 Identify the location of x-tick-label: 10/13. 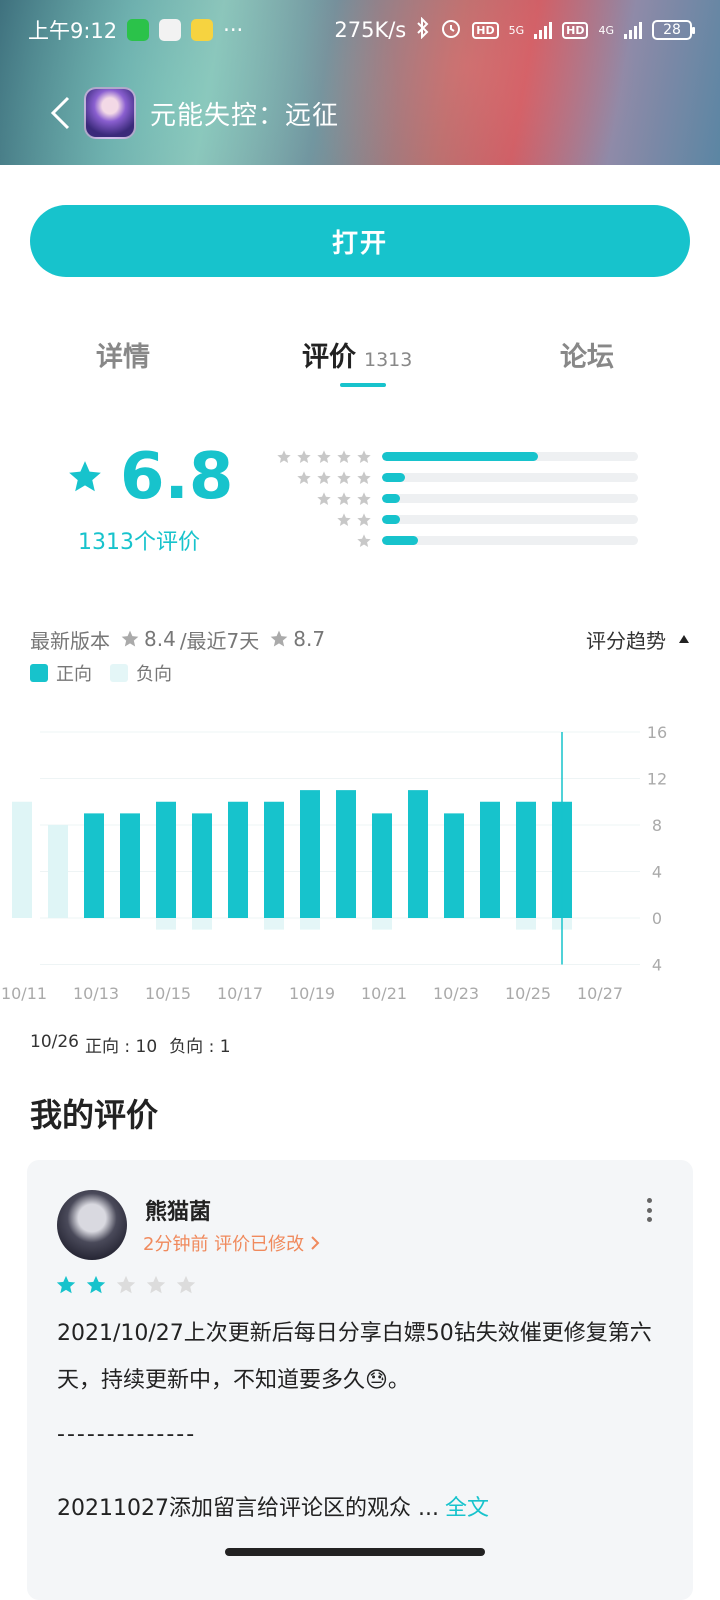
(96, 993).